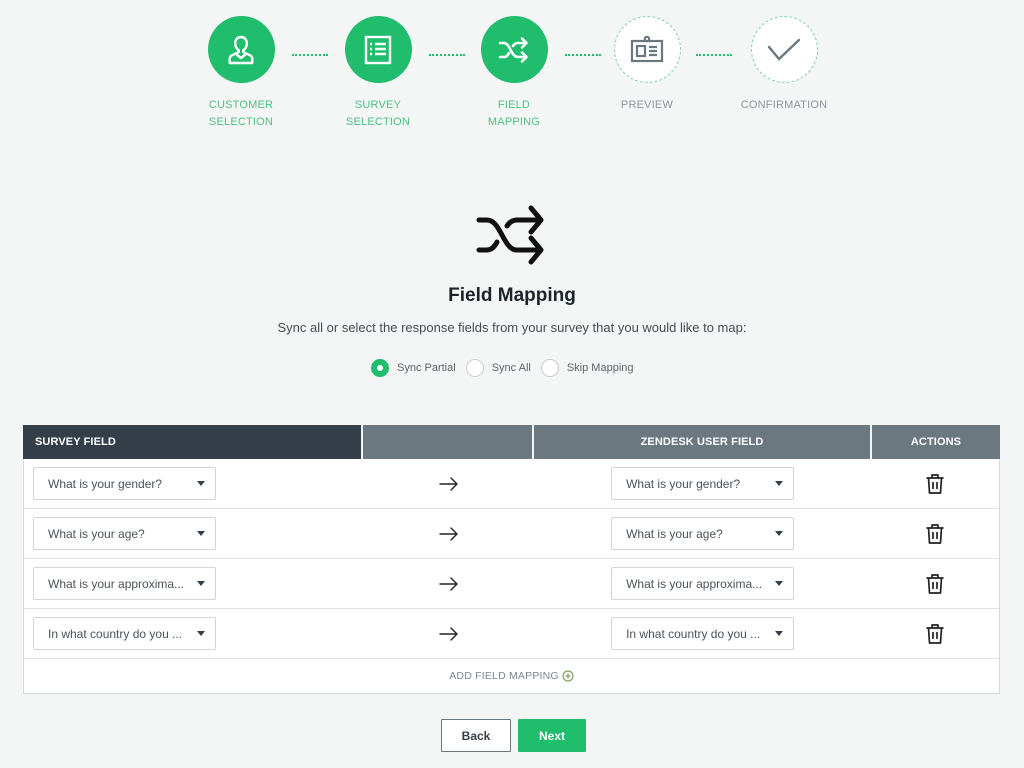  I want to click on radio-skip-mapping: Skip Mapping, so click(587, 368).